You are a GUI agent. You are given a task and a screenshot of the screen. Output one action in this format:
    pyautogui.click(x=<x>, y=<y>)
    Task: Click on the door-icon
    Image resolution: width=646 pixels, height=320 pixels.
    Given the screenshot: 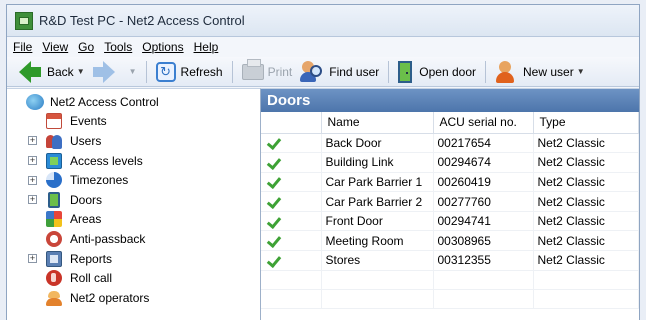 What is the action you would take?
    pyautogui.click(x=405, y=71)
    